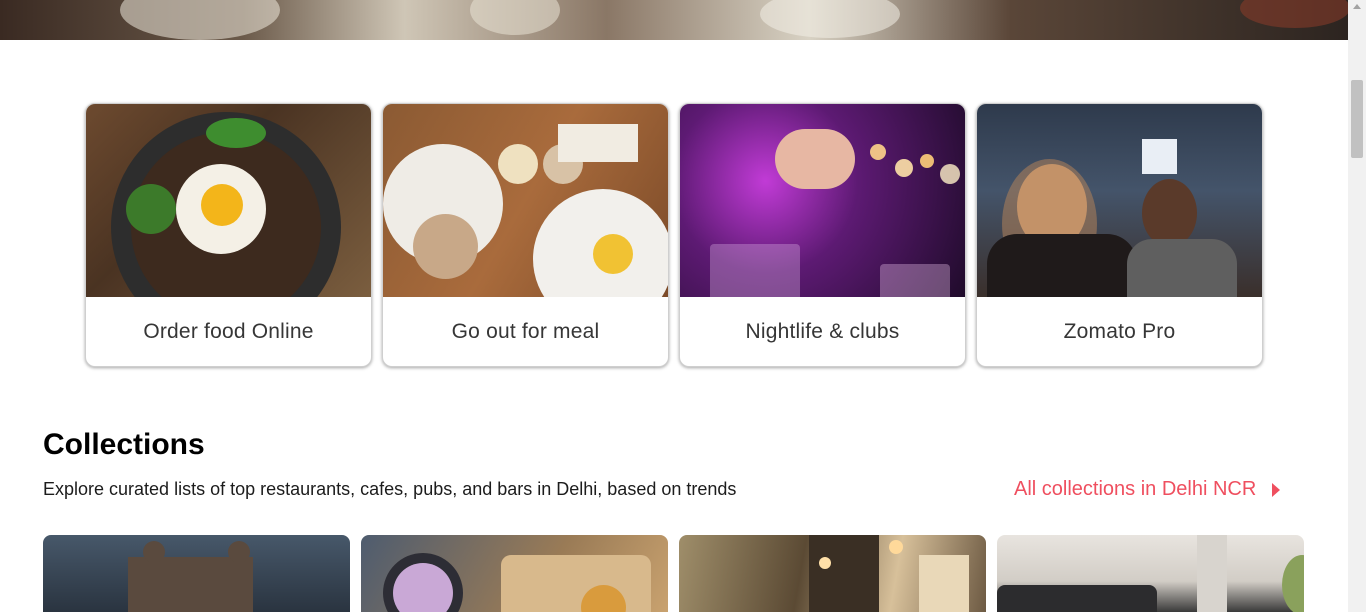 Image resolution: width=1366 pixels, height=612 pixels. I want to click on category-label: Order food Online, so click(228, 331).